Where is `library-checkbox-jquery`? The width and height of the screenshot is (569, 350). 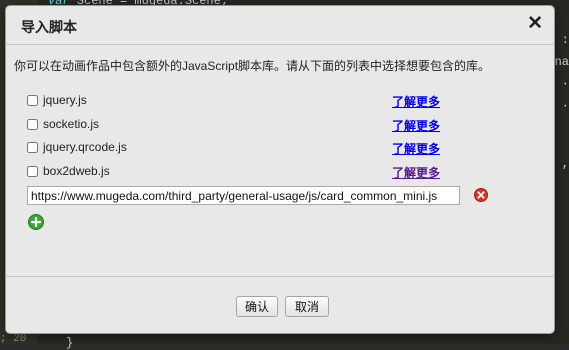 library-checkbox-jquery is located at coordinates (32, 100).